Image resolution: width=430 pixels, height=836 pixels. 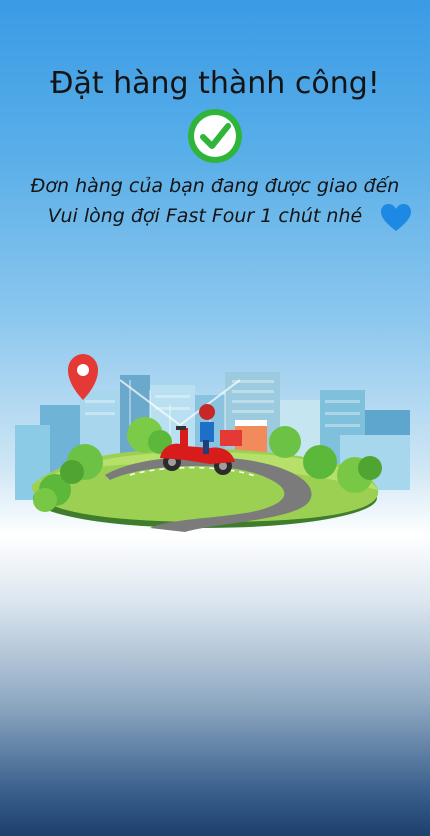 What do you see at coordinates (205, 216) in the screenshot?
I see `wait-message: Vui lòng đợi Fast Four 1 chút nhé` at bounding box center [205, 216].